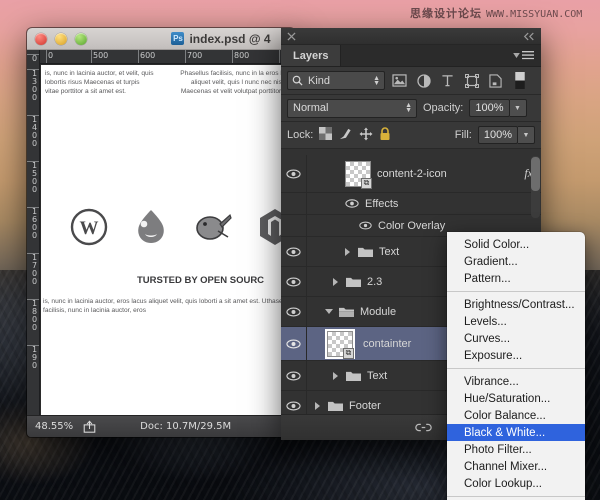 This screenshot has height=500, width=600. Describe the element at coordinates (326, 135) in the screenshot. I see `lock-transparent-icon` at that location.